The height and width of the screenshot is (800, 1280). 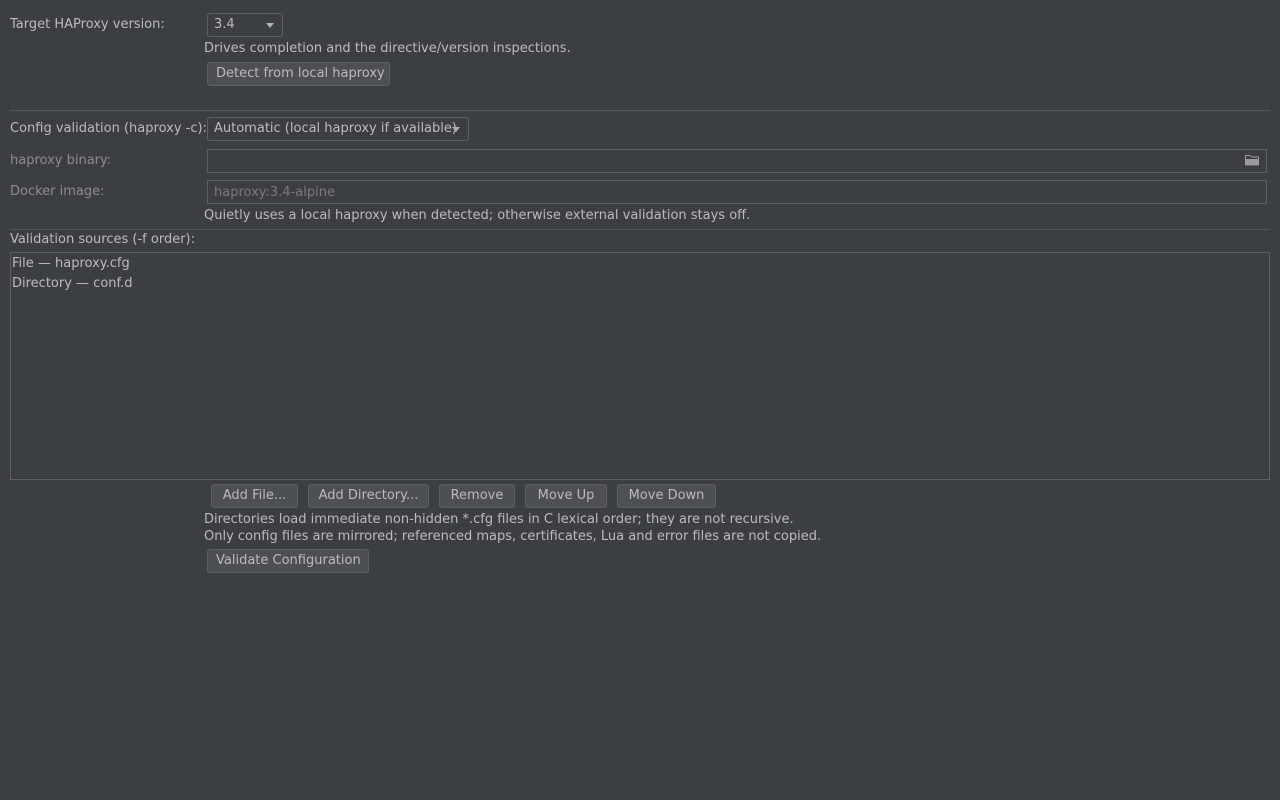 I want to click on target-version-selected: 3.4, so click(x=224, y=24).